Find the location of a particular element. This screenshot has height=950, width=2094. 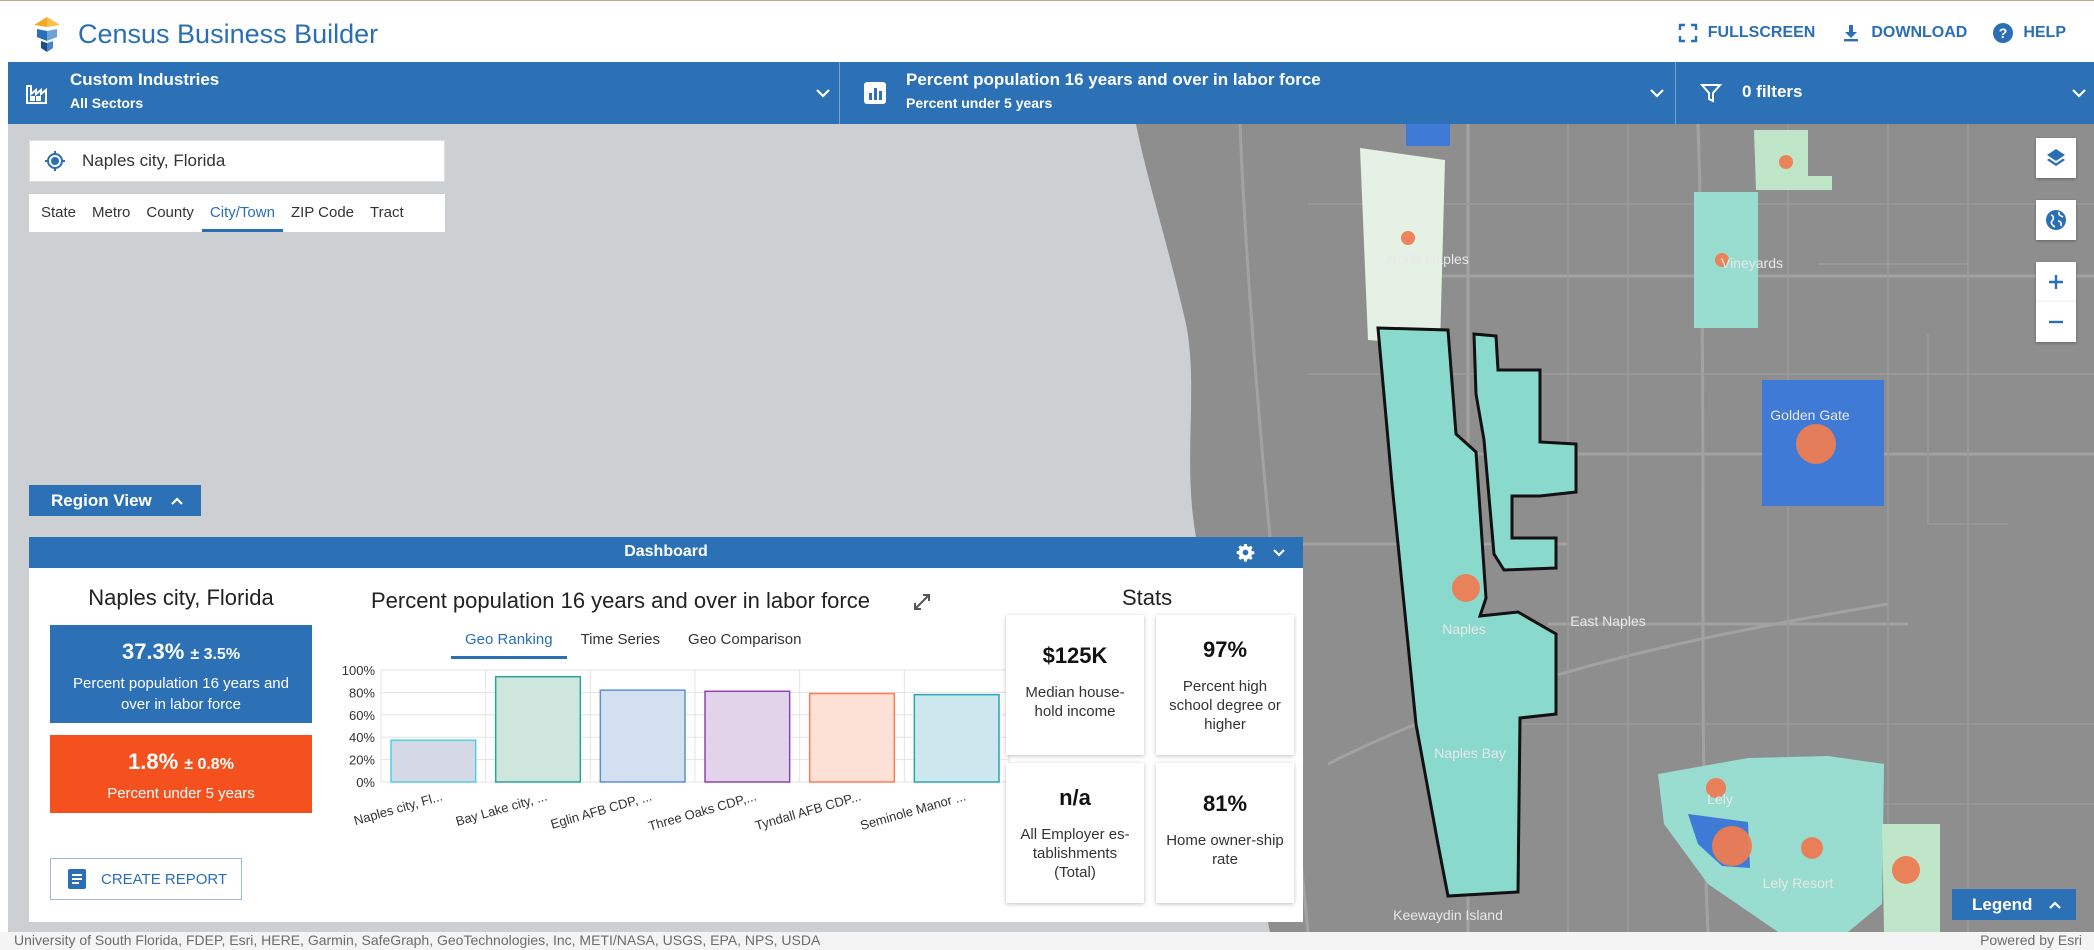

secondary-value: 1.8% is located at coordinates (153, 761).